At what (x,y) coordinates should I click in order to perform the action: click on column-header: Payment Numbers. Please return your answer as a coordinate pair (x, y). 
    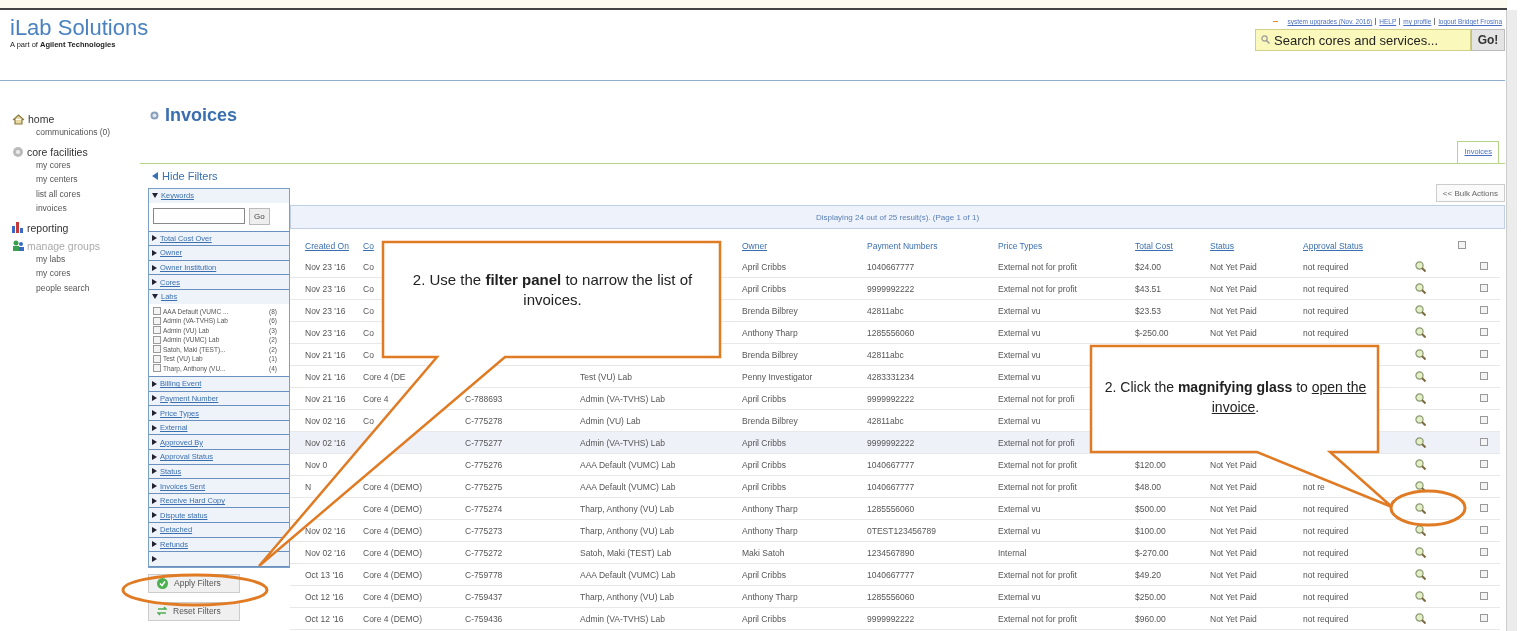
    Looking at the image, I should click on (902, 246).